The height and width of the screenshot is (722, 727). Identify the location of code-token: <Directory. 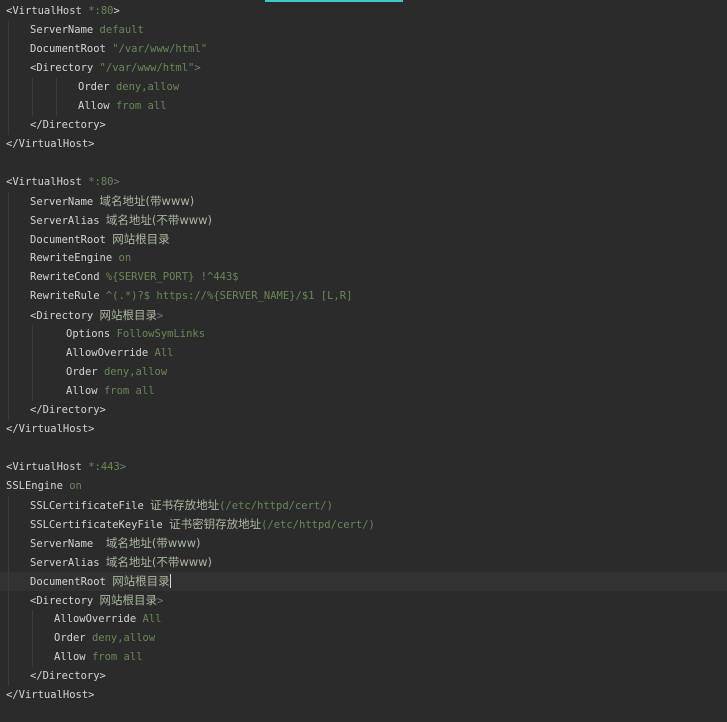
(65, 68).